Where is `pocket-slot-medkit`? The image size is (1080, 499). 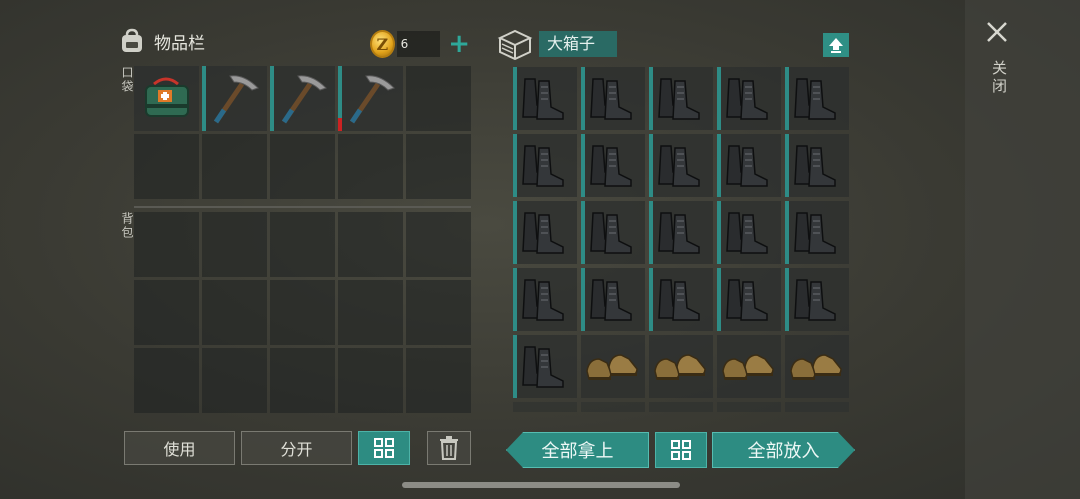
pocket-slot-medkit is located at coordinates (166, 98).